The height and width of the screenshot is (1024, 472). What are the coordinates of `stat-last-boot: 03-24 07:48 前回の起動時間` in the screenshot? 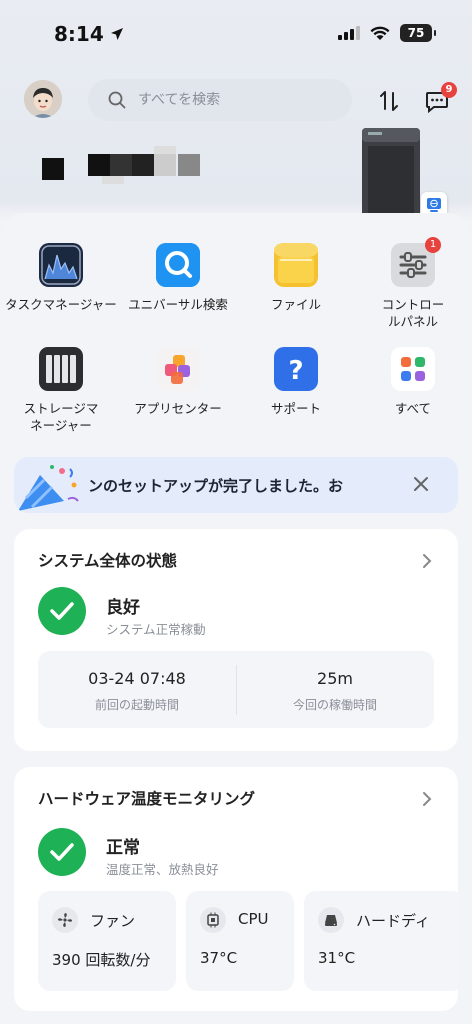 It's located at (137, 682).